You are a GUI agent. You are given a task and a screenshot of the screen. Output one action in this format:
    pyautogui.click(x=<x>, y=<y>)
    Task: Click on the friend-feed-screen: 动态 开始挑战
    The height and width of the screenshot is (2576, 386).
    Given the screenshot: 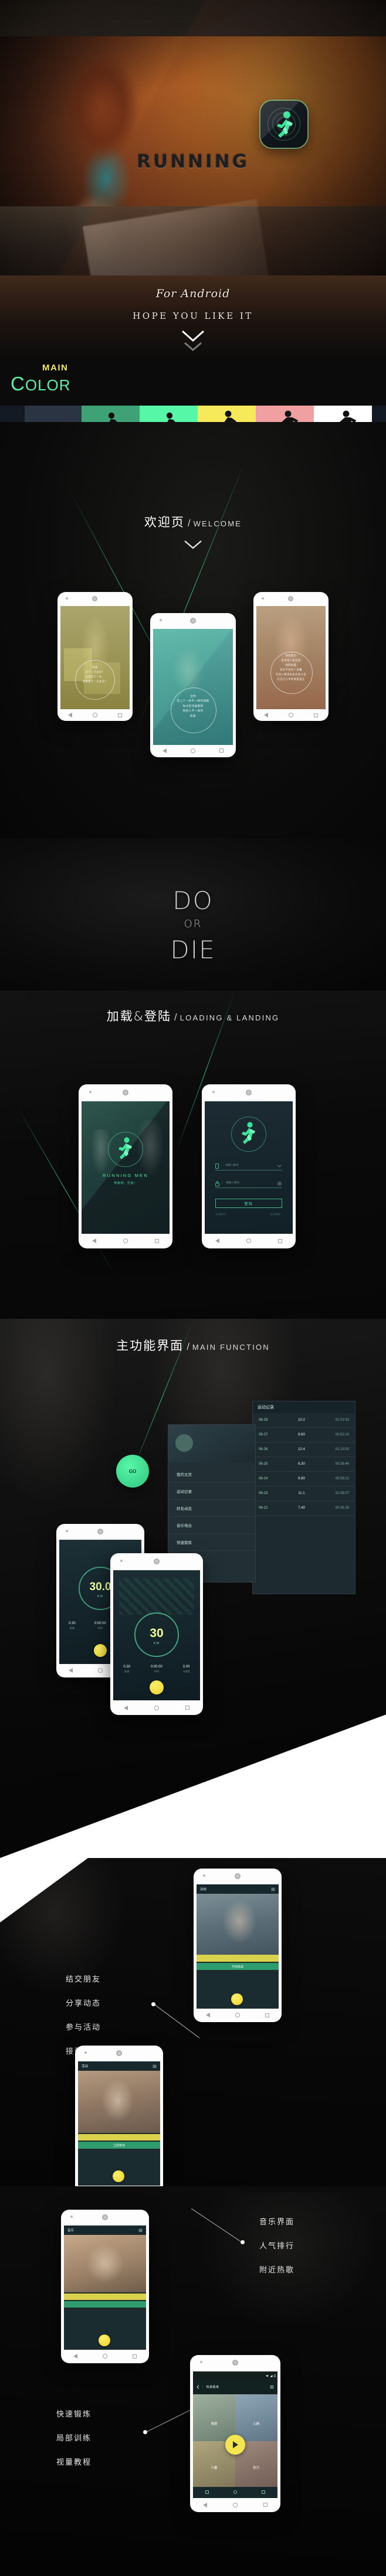 What is the action you would take?
    pyautogui.click(x=238, y=1945)
    